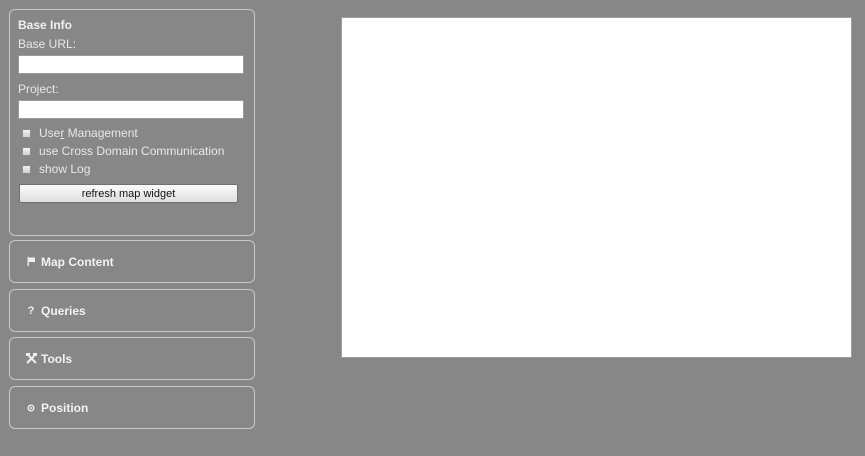  I want to click on accordion-position: Position, so click(132, 407).